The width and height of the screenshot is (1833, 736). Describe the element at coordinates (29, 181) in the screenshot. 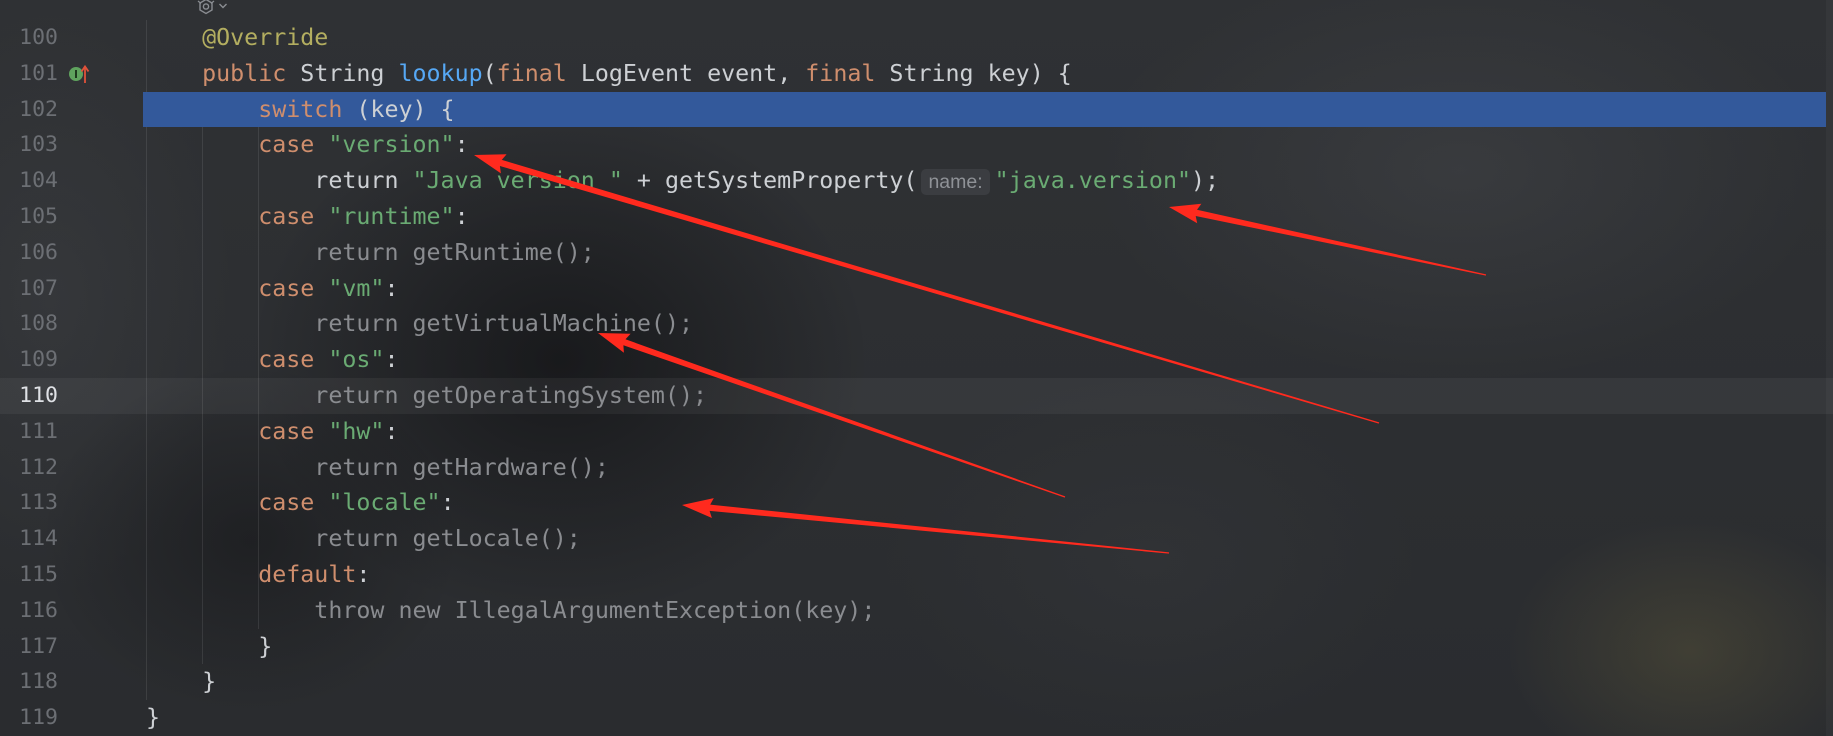

I see `line-number: 104` at that location.